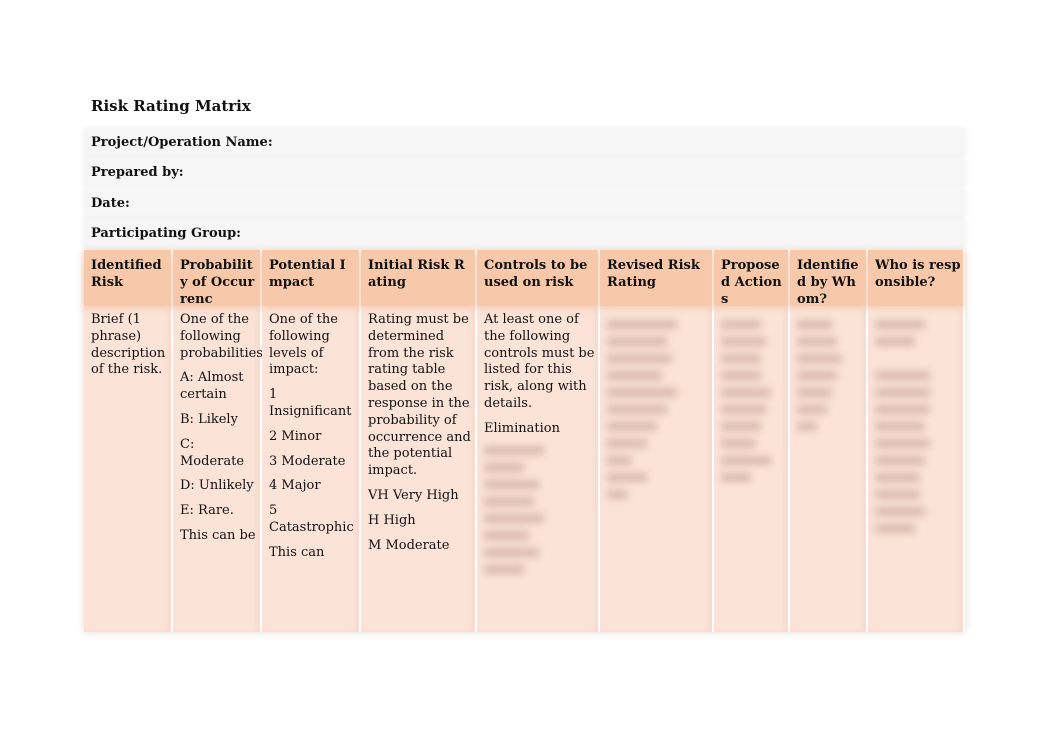  What do you see at coordinates (126, 274) in the screenshot?
I see `header-text: Identified Risk` at bounding box center [126, 274].